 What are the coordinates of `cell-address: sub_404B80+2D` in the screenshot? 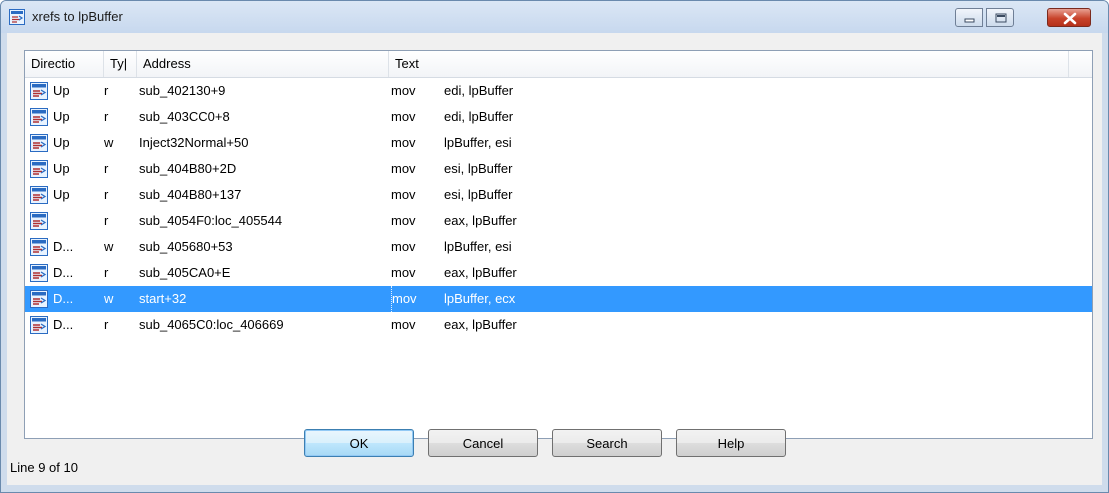 It's located at (188, 168).